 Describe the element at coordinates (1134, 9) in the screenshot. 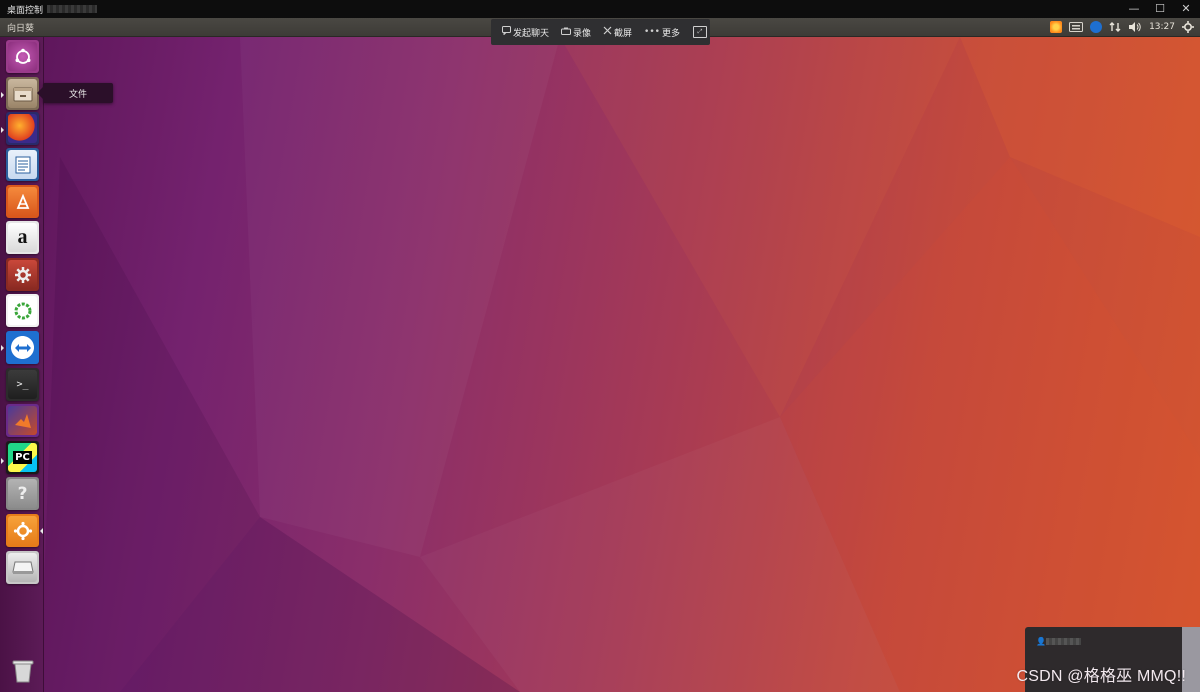

I see `minimize-button: —` at that location.